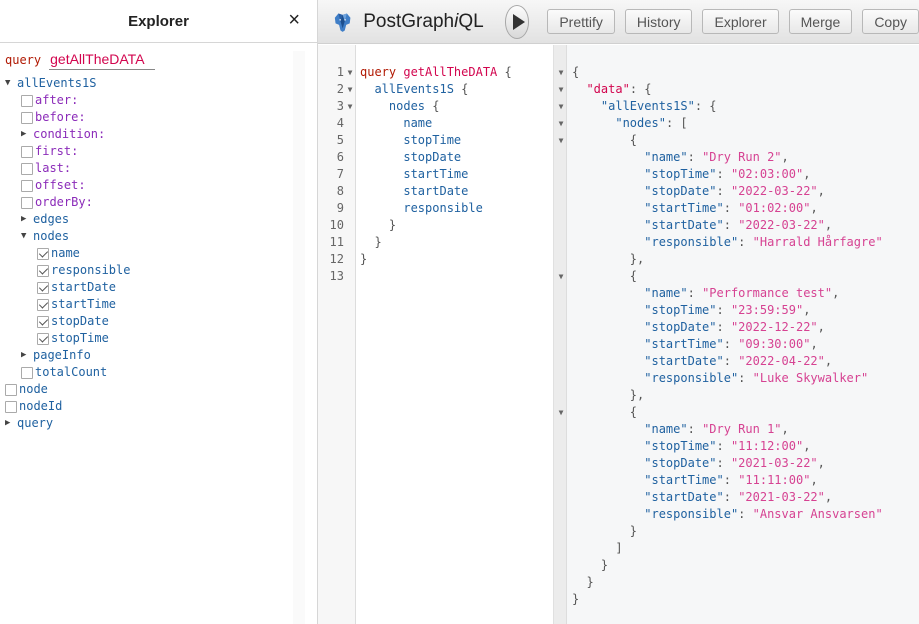 Image resolution: width=919 pixels, height=624 pixels. I want to click on result-line: "stopDate": "2022-03-22",, so click(718, 191).